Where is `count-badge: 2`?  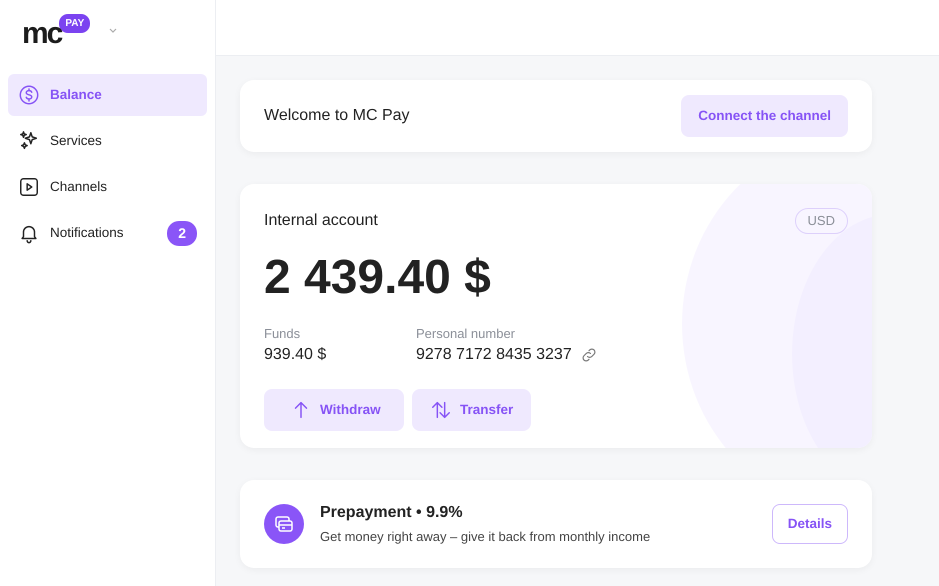 count-badge: 2 is located at coordinates (182, 233).